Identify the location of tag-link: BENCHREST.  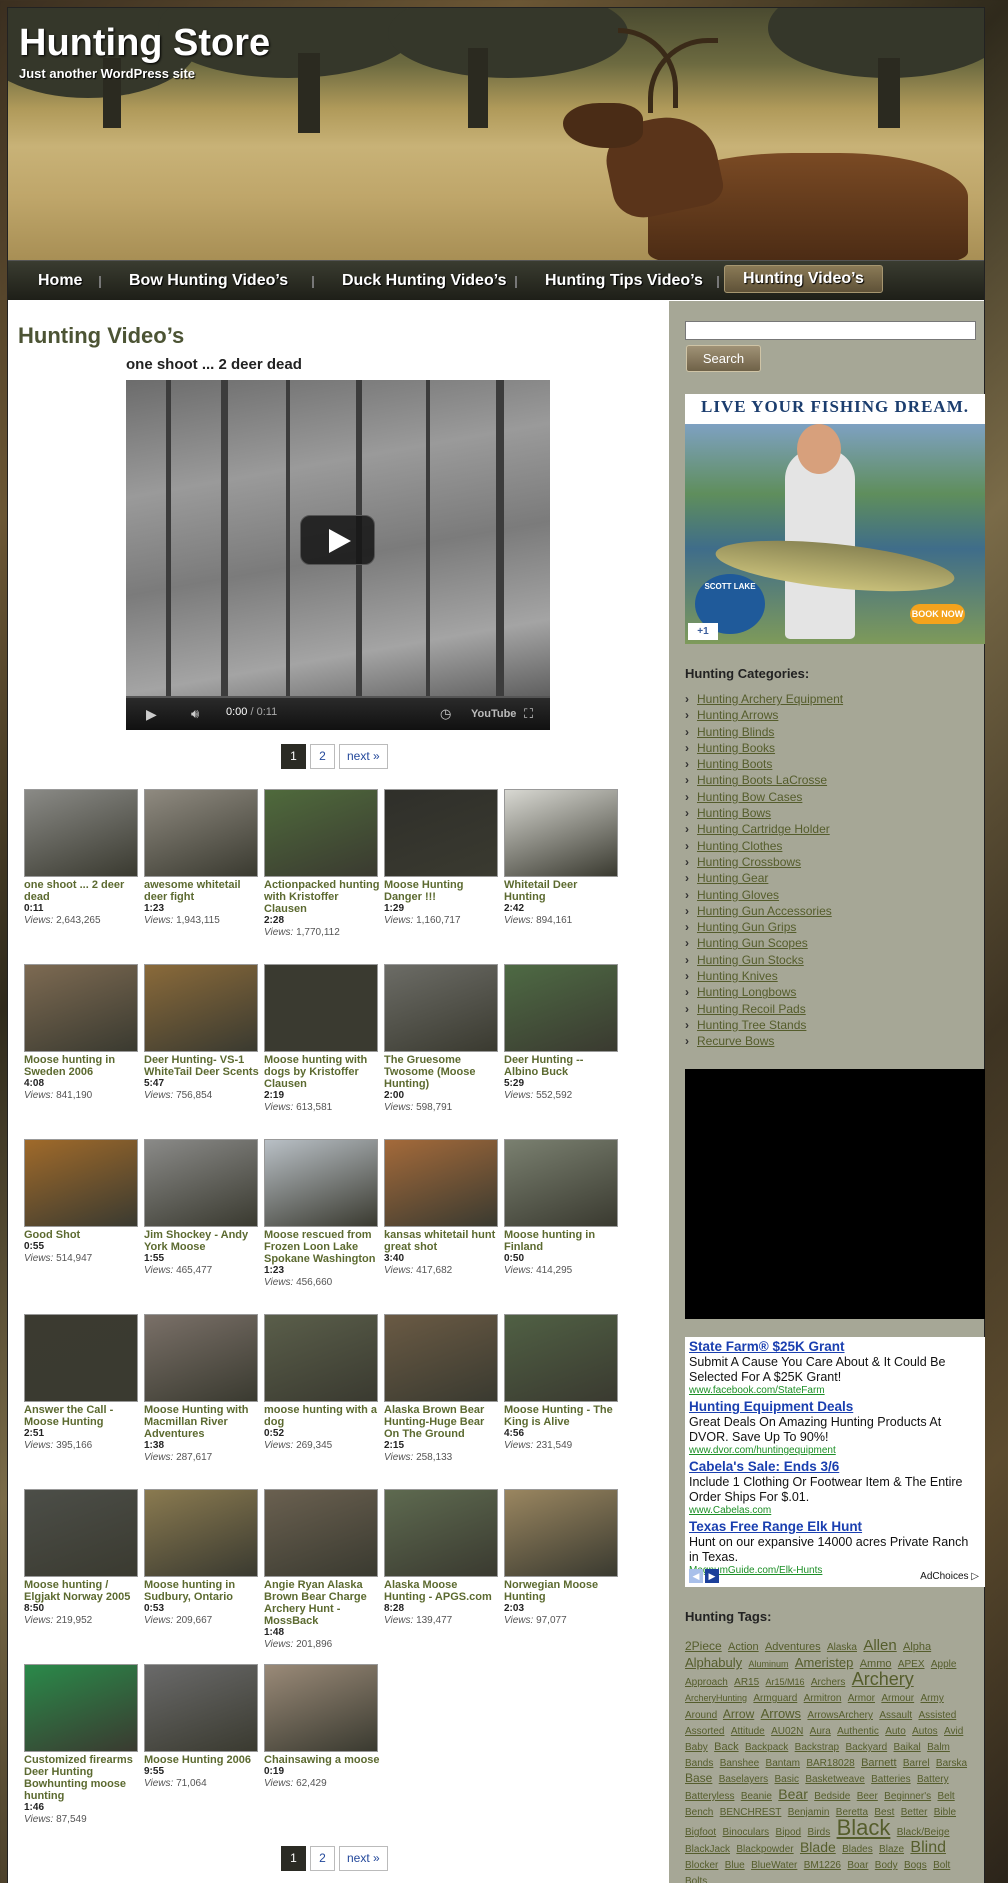
(751, 1812).